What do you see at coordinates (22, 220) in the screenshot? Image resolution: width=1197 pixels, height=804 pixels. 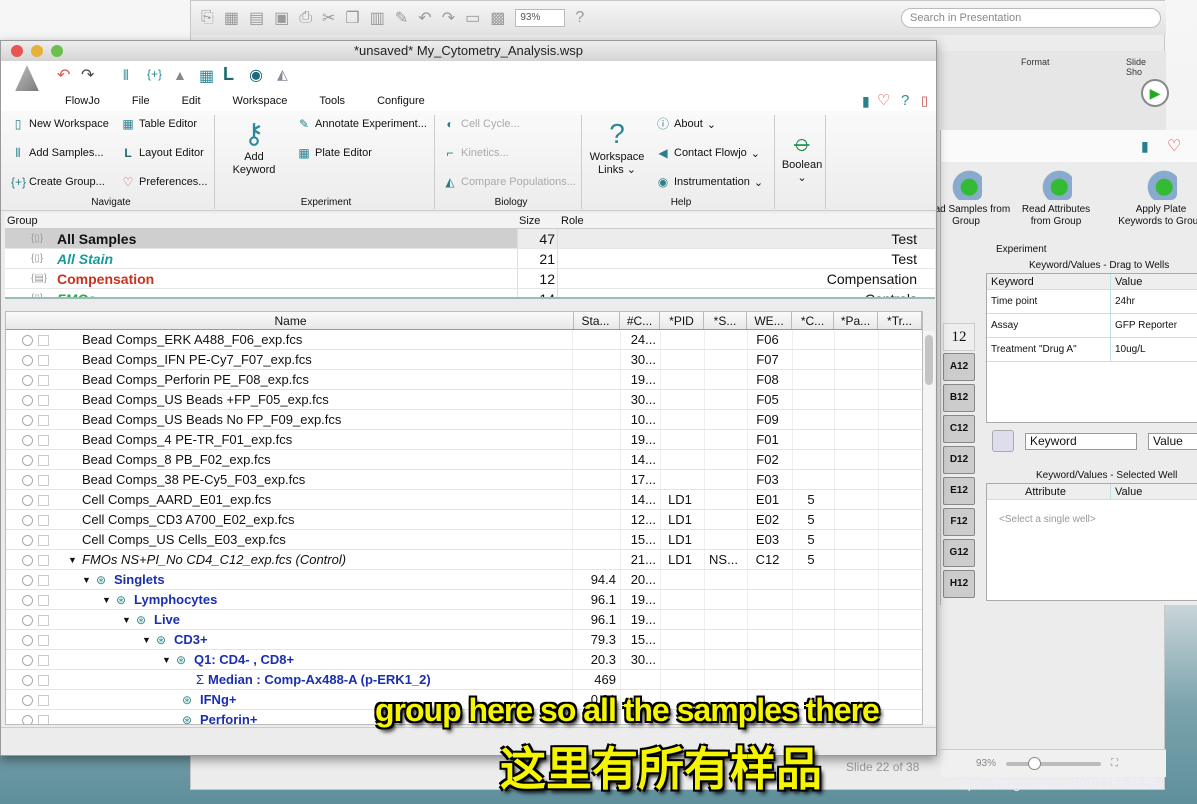 I see `header-group: Group` at bounding box center [22, 220].